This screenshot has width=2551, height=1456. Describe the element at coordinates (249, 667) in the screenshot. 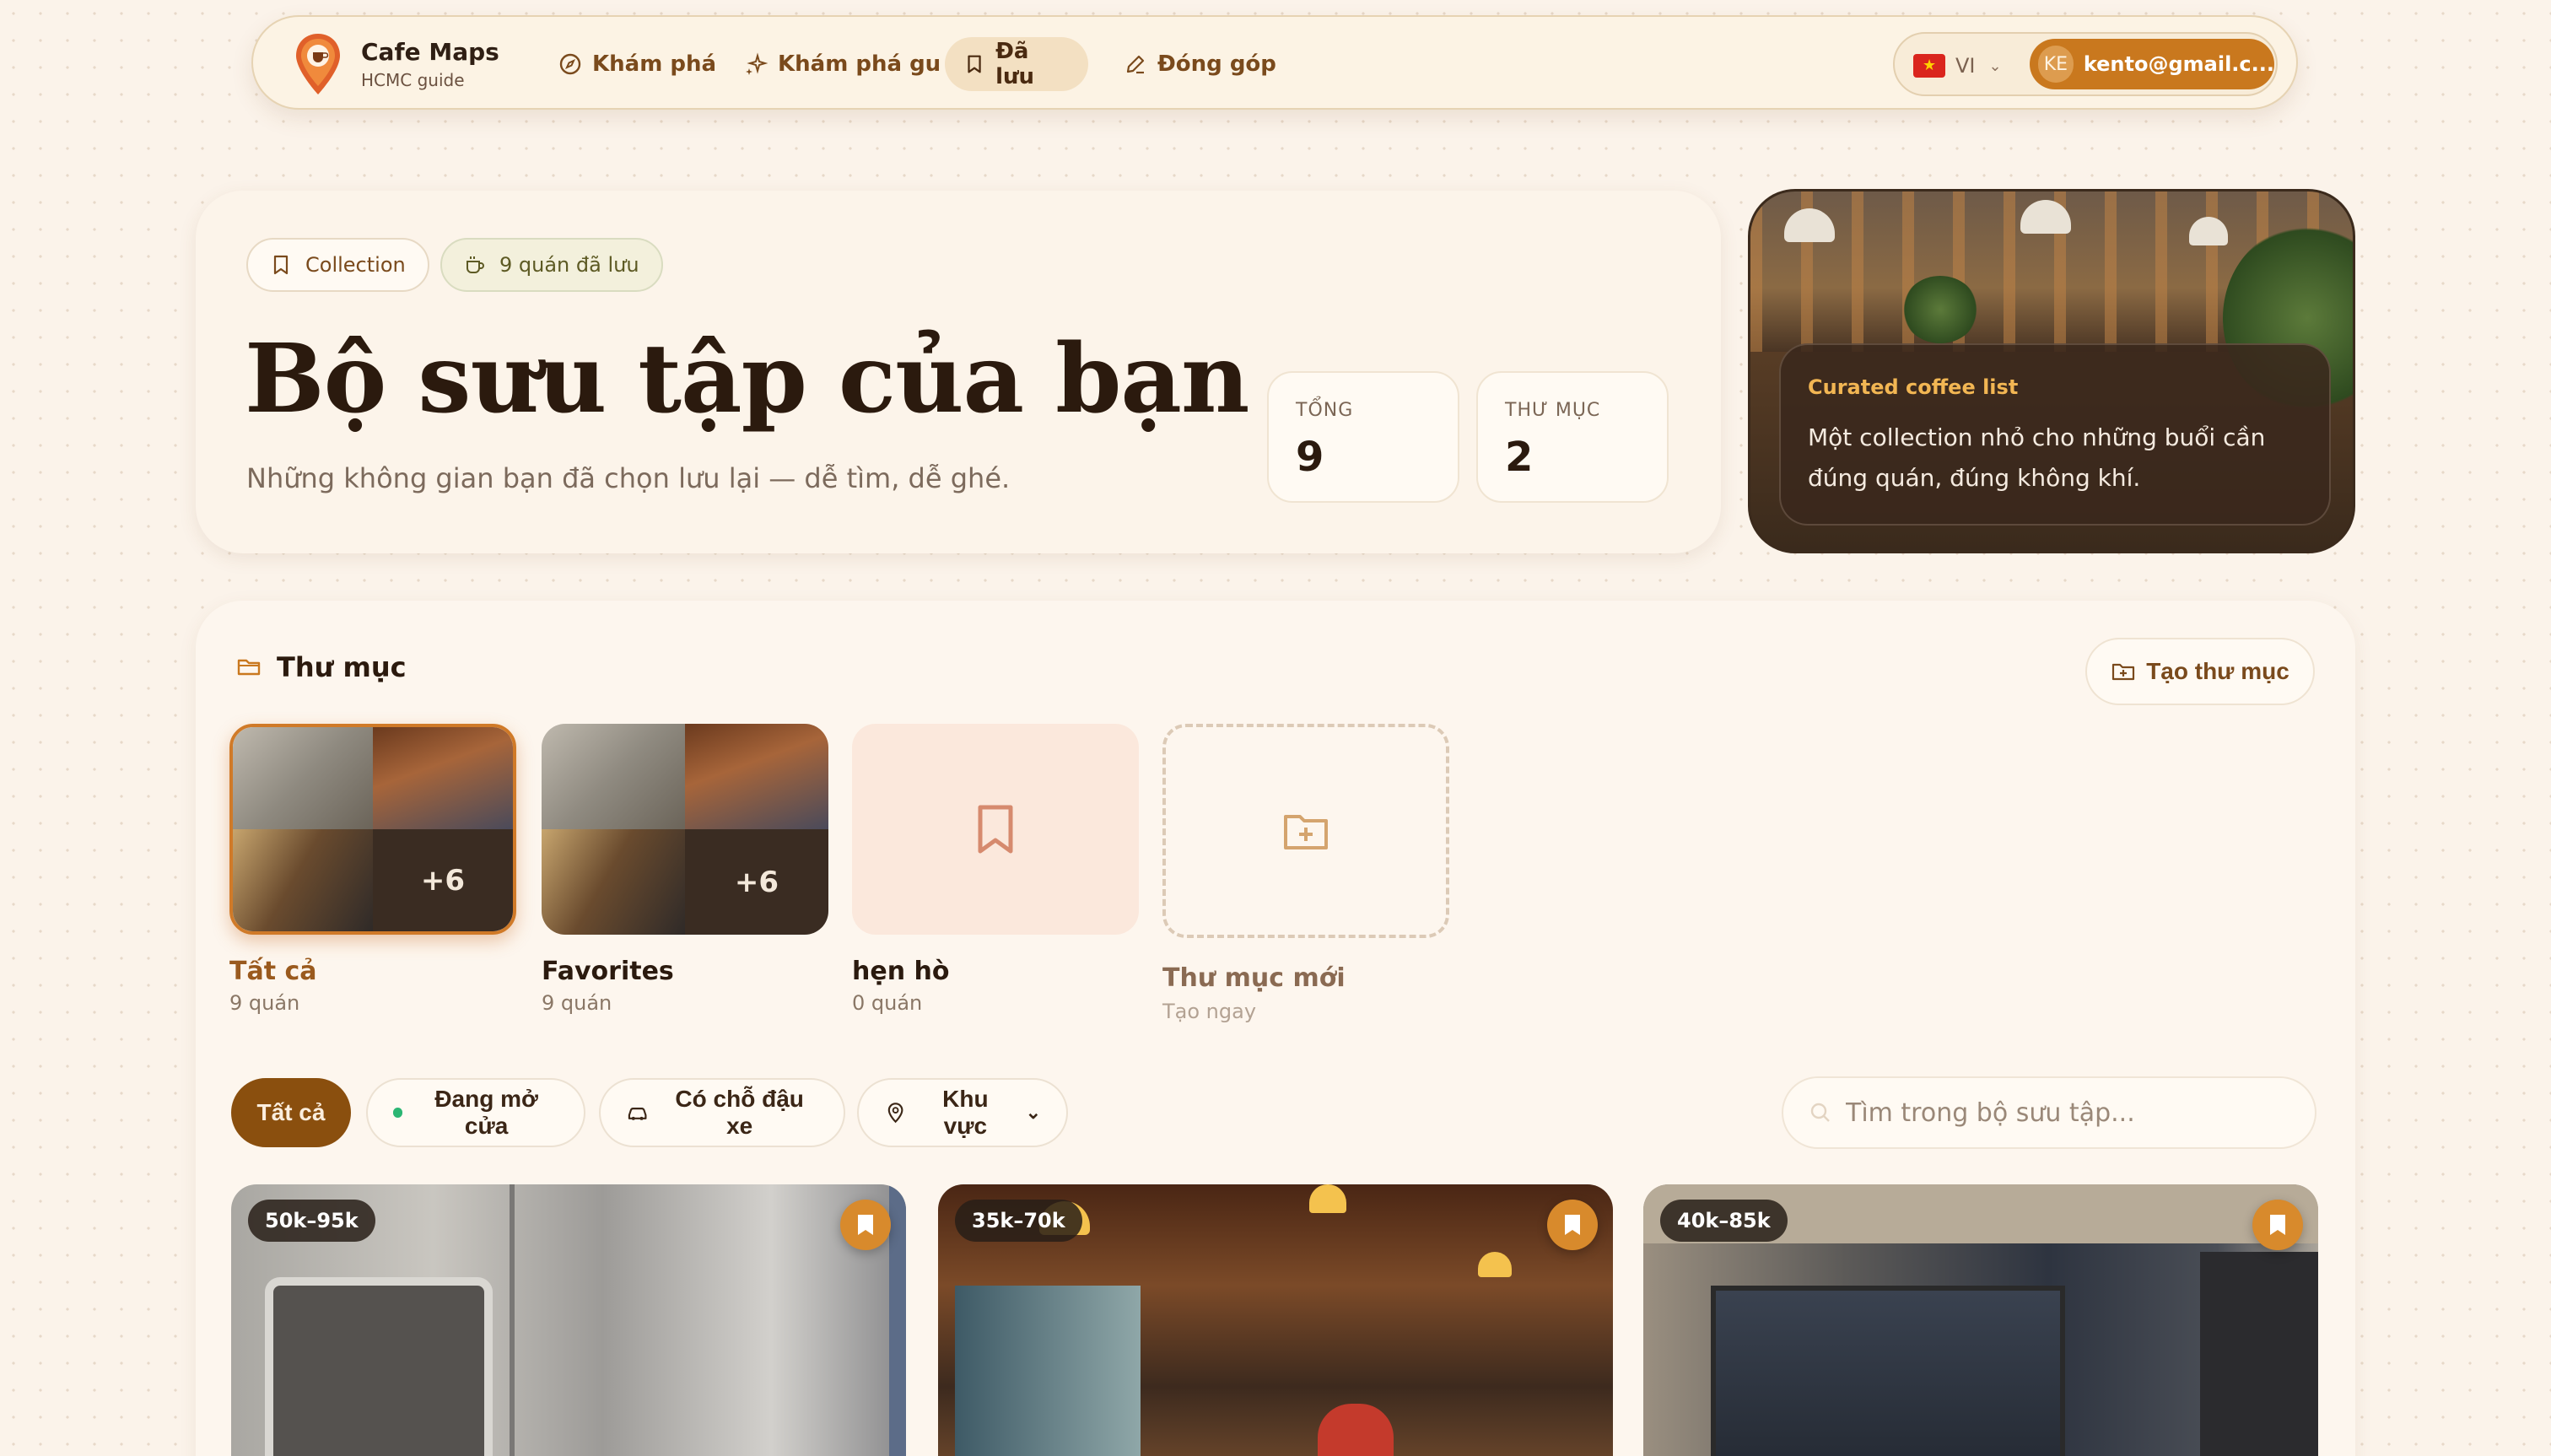

I see `folder-open-icon` at that location.